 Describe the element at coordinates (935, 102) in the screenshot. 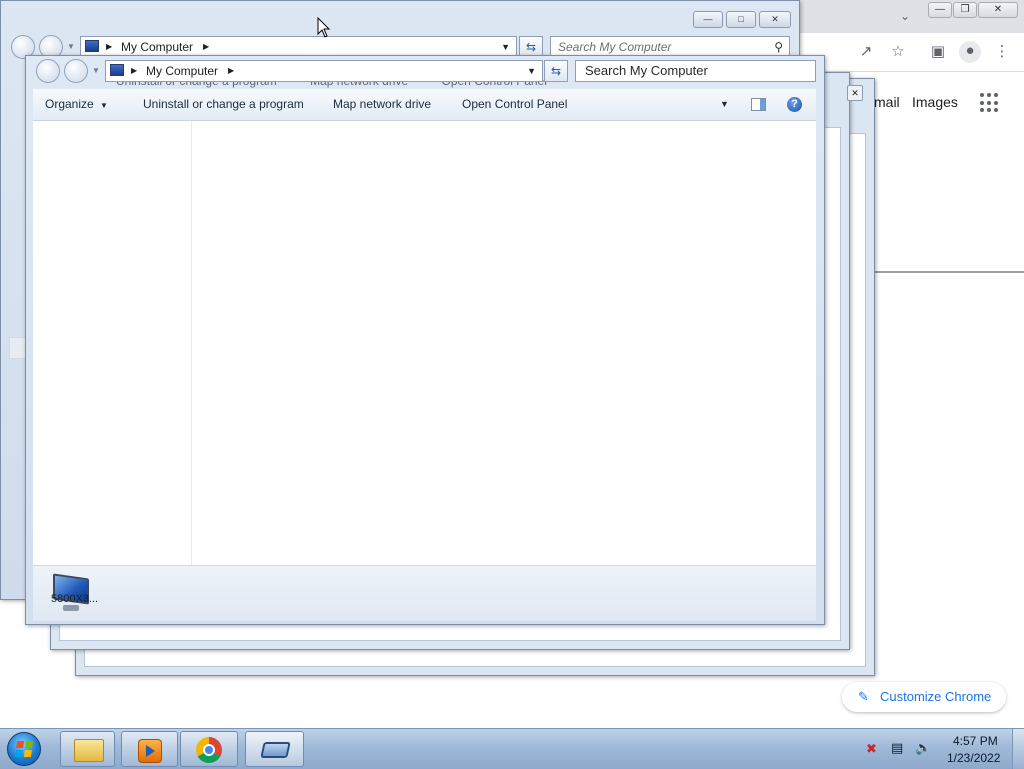

I see `images-link: Images` at that location.